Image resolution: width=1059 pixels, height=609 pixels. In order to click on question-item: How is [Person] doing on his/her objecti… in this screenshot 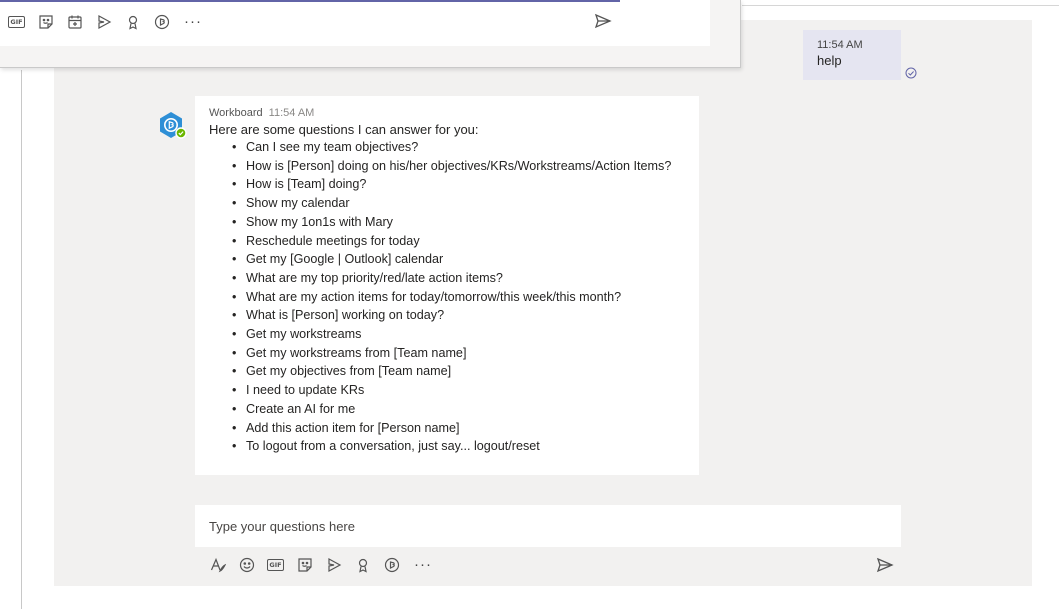, I will do `click(447, 166)`.